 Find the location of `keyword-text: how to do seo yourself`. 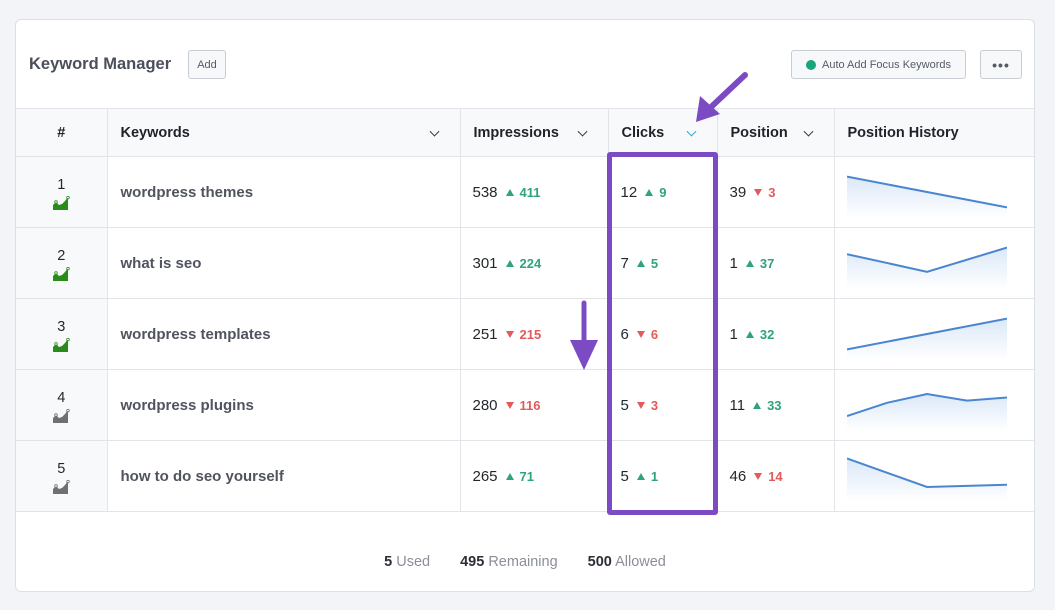

keyword-text: how to do seo yourself is located at coordinates (202, 476).